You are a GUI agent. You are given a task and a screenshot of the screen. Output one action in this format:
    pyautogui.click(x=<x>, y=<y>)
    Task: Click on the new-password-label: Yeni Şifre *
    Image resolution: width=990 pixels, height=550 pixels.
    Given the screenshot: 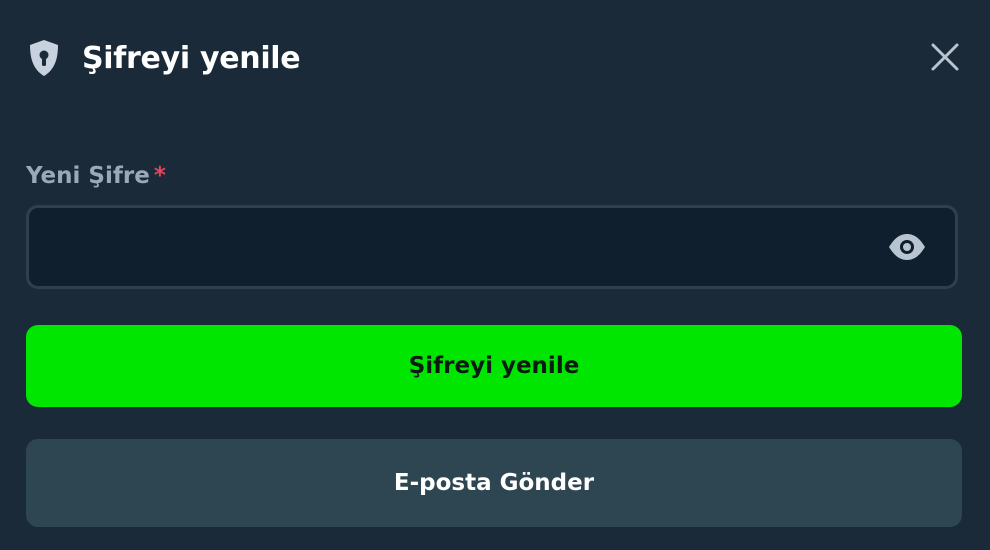 What is the action you would take?
    pyautogui.click(x=96, y=176)
    